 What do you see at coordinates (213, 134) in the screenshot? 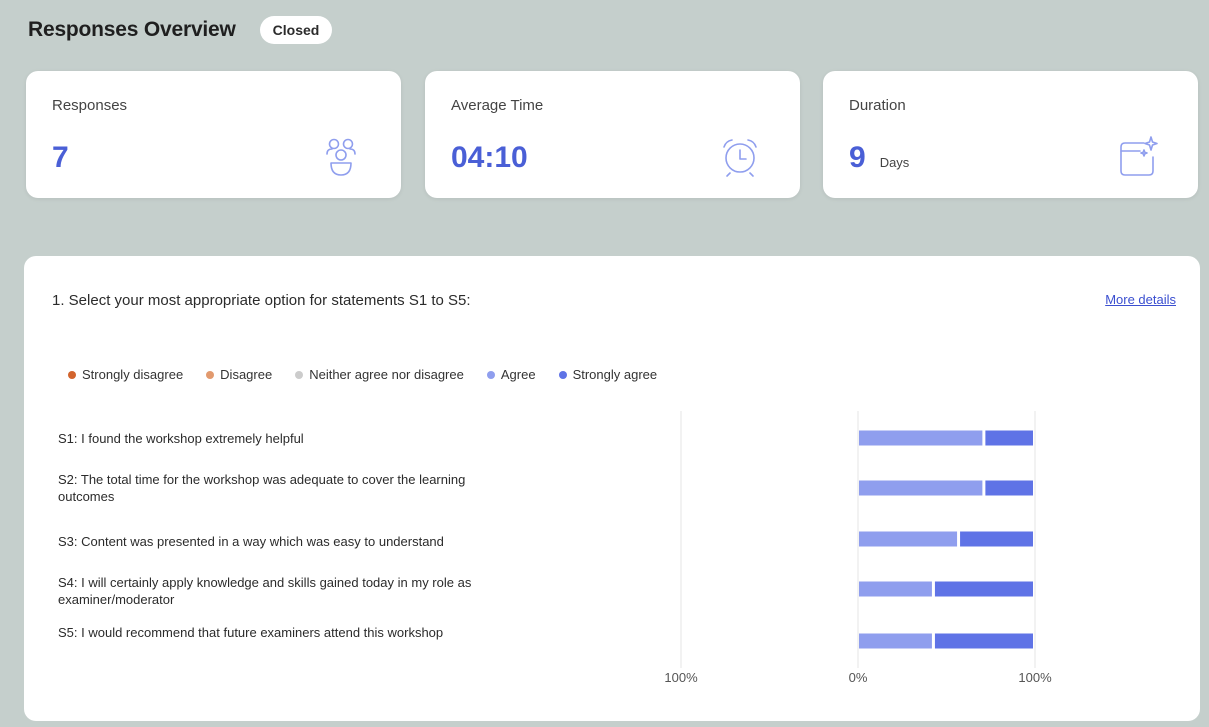
I see `responses-card: Responses 7` at bounding box center [213, 134].